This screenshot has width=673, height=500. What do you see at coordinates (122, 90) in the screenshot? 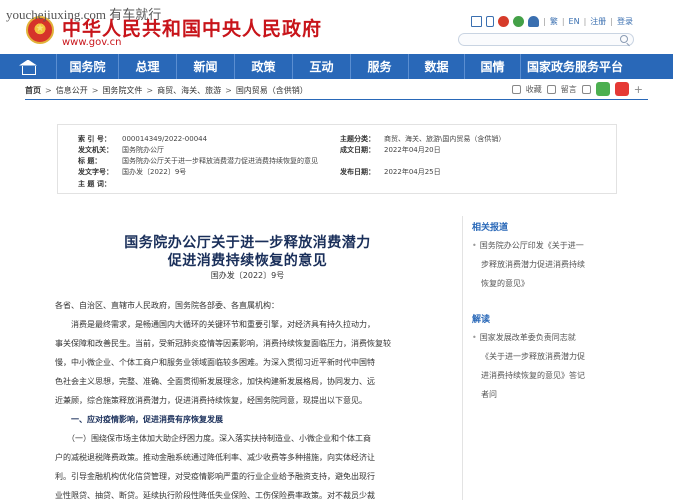
I see `breadcrumb-state-docs: 国务院文件` at bounding box center [122, 90].